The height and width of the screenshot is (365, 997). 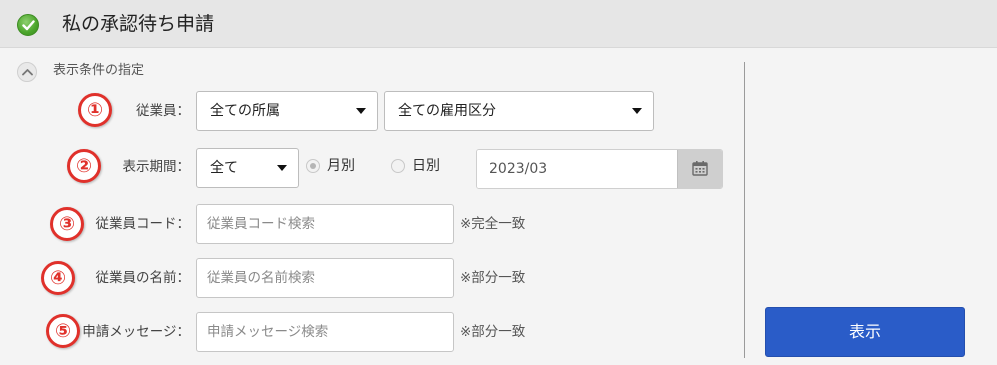 What do you see at coordinates (67, 224) in the screenshot?
I see `step-badge-3: ③` at bounding box center [67, 224].